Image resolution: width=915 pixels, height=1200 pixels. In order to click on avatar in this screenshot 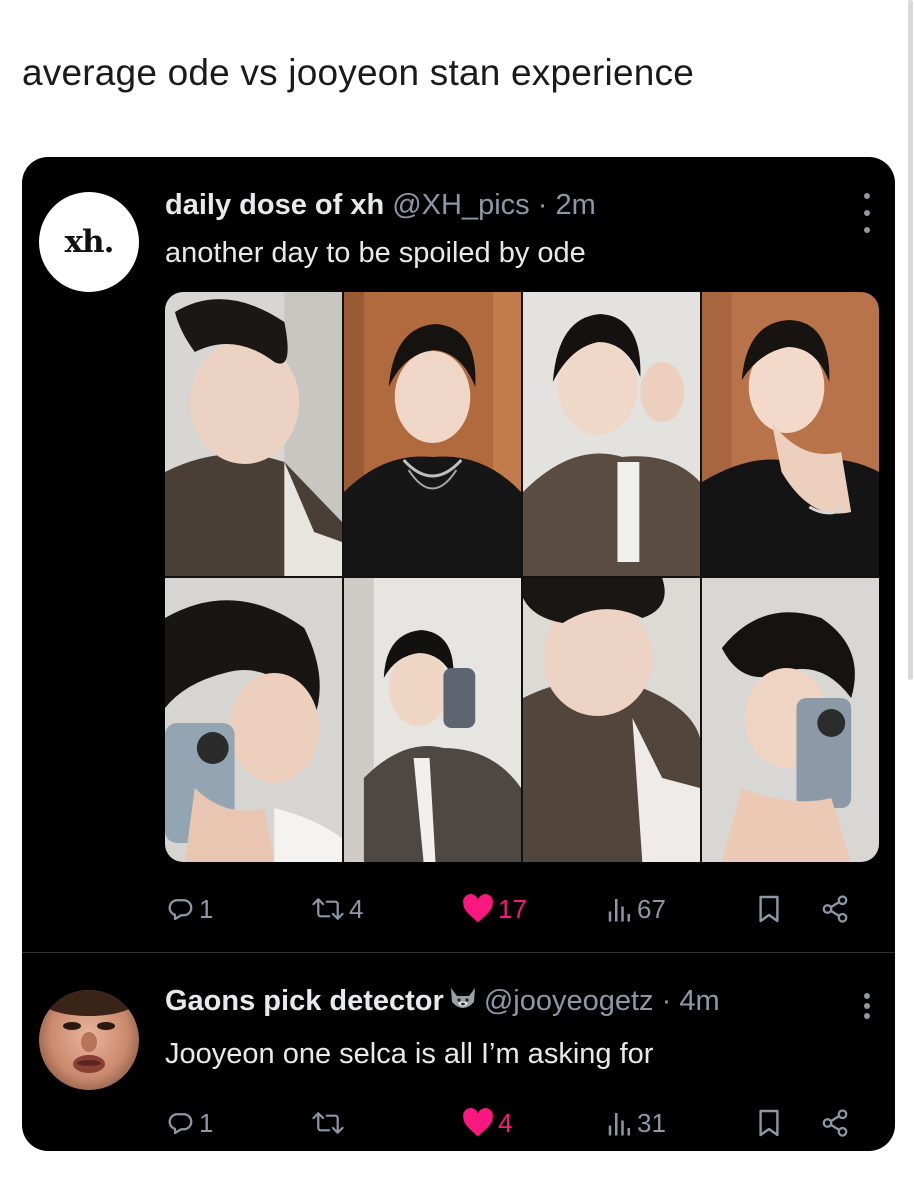, I will do `click(89, 1040)`.